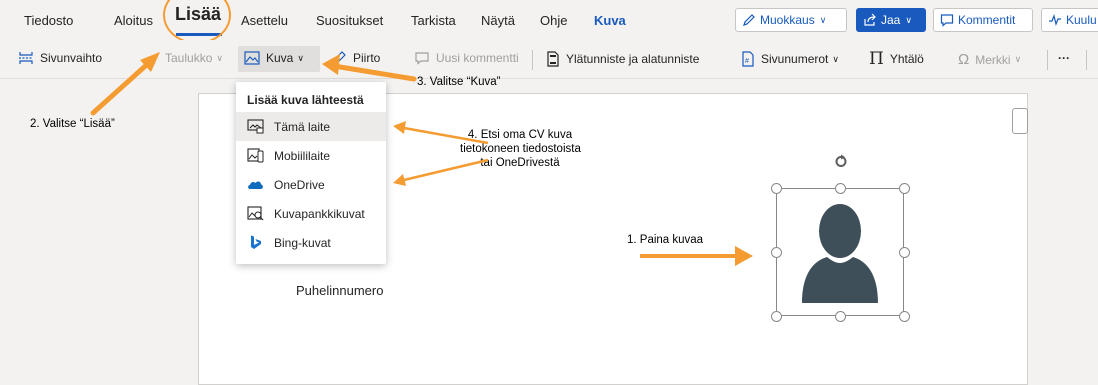 Image resolution: width=1098 pixels, height=385 pixels. What do you see at coordinates (48, 20) in the screenshot?
I see `tab-tiedosto: Tiedosto` at bounding box center [48, 20].